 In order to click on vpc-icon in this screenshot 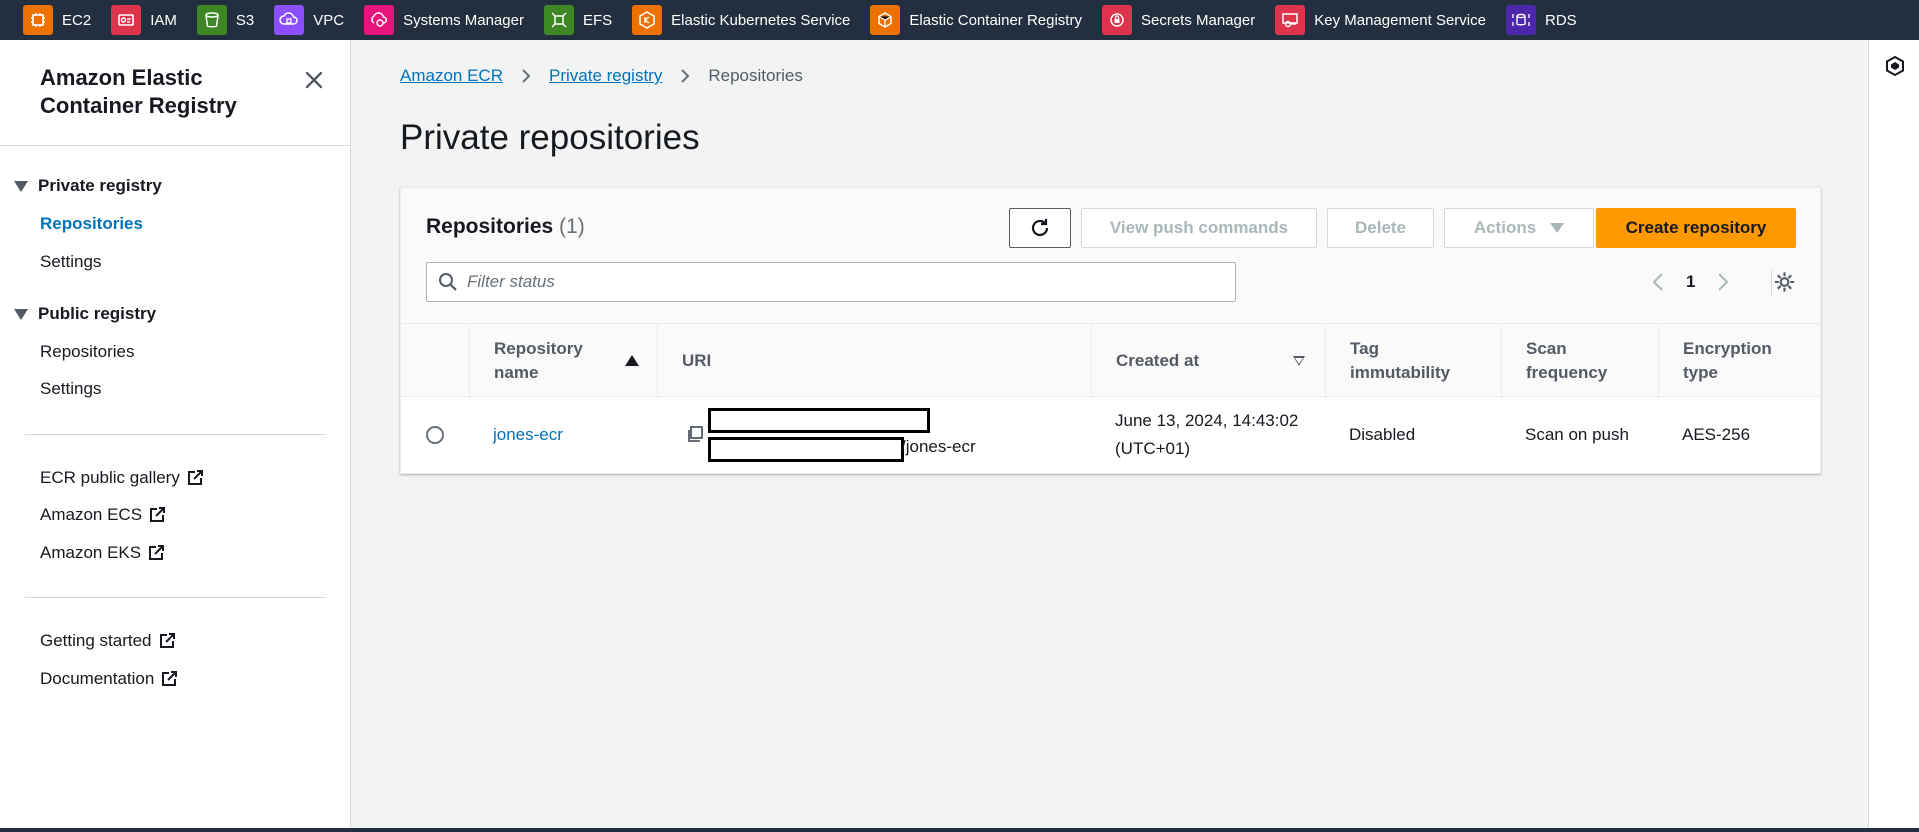, I will do `click(289, 20)`.